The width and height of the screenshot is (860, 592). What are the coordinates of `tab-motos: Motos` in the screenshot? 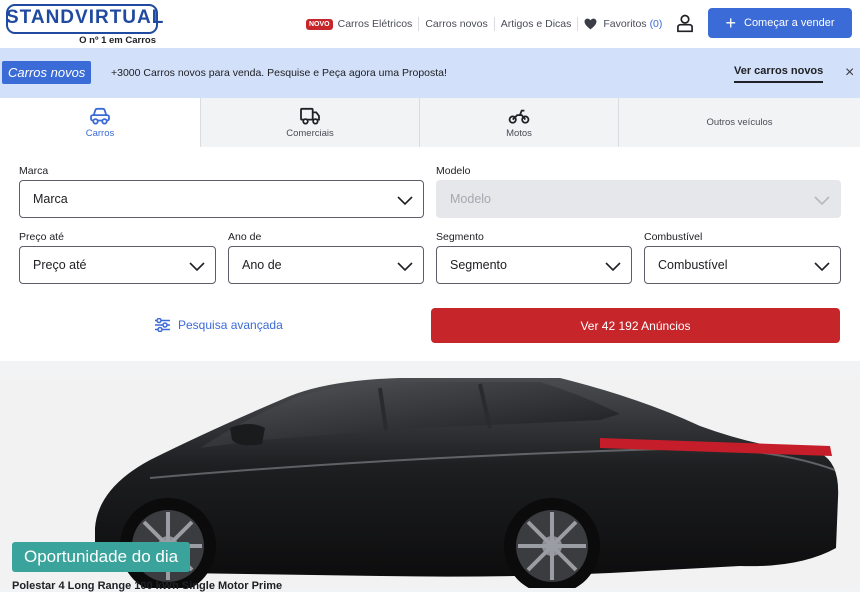 It's located at (519, 122).